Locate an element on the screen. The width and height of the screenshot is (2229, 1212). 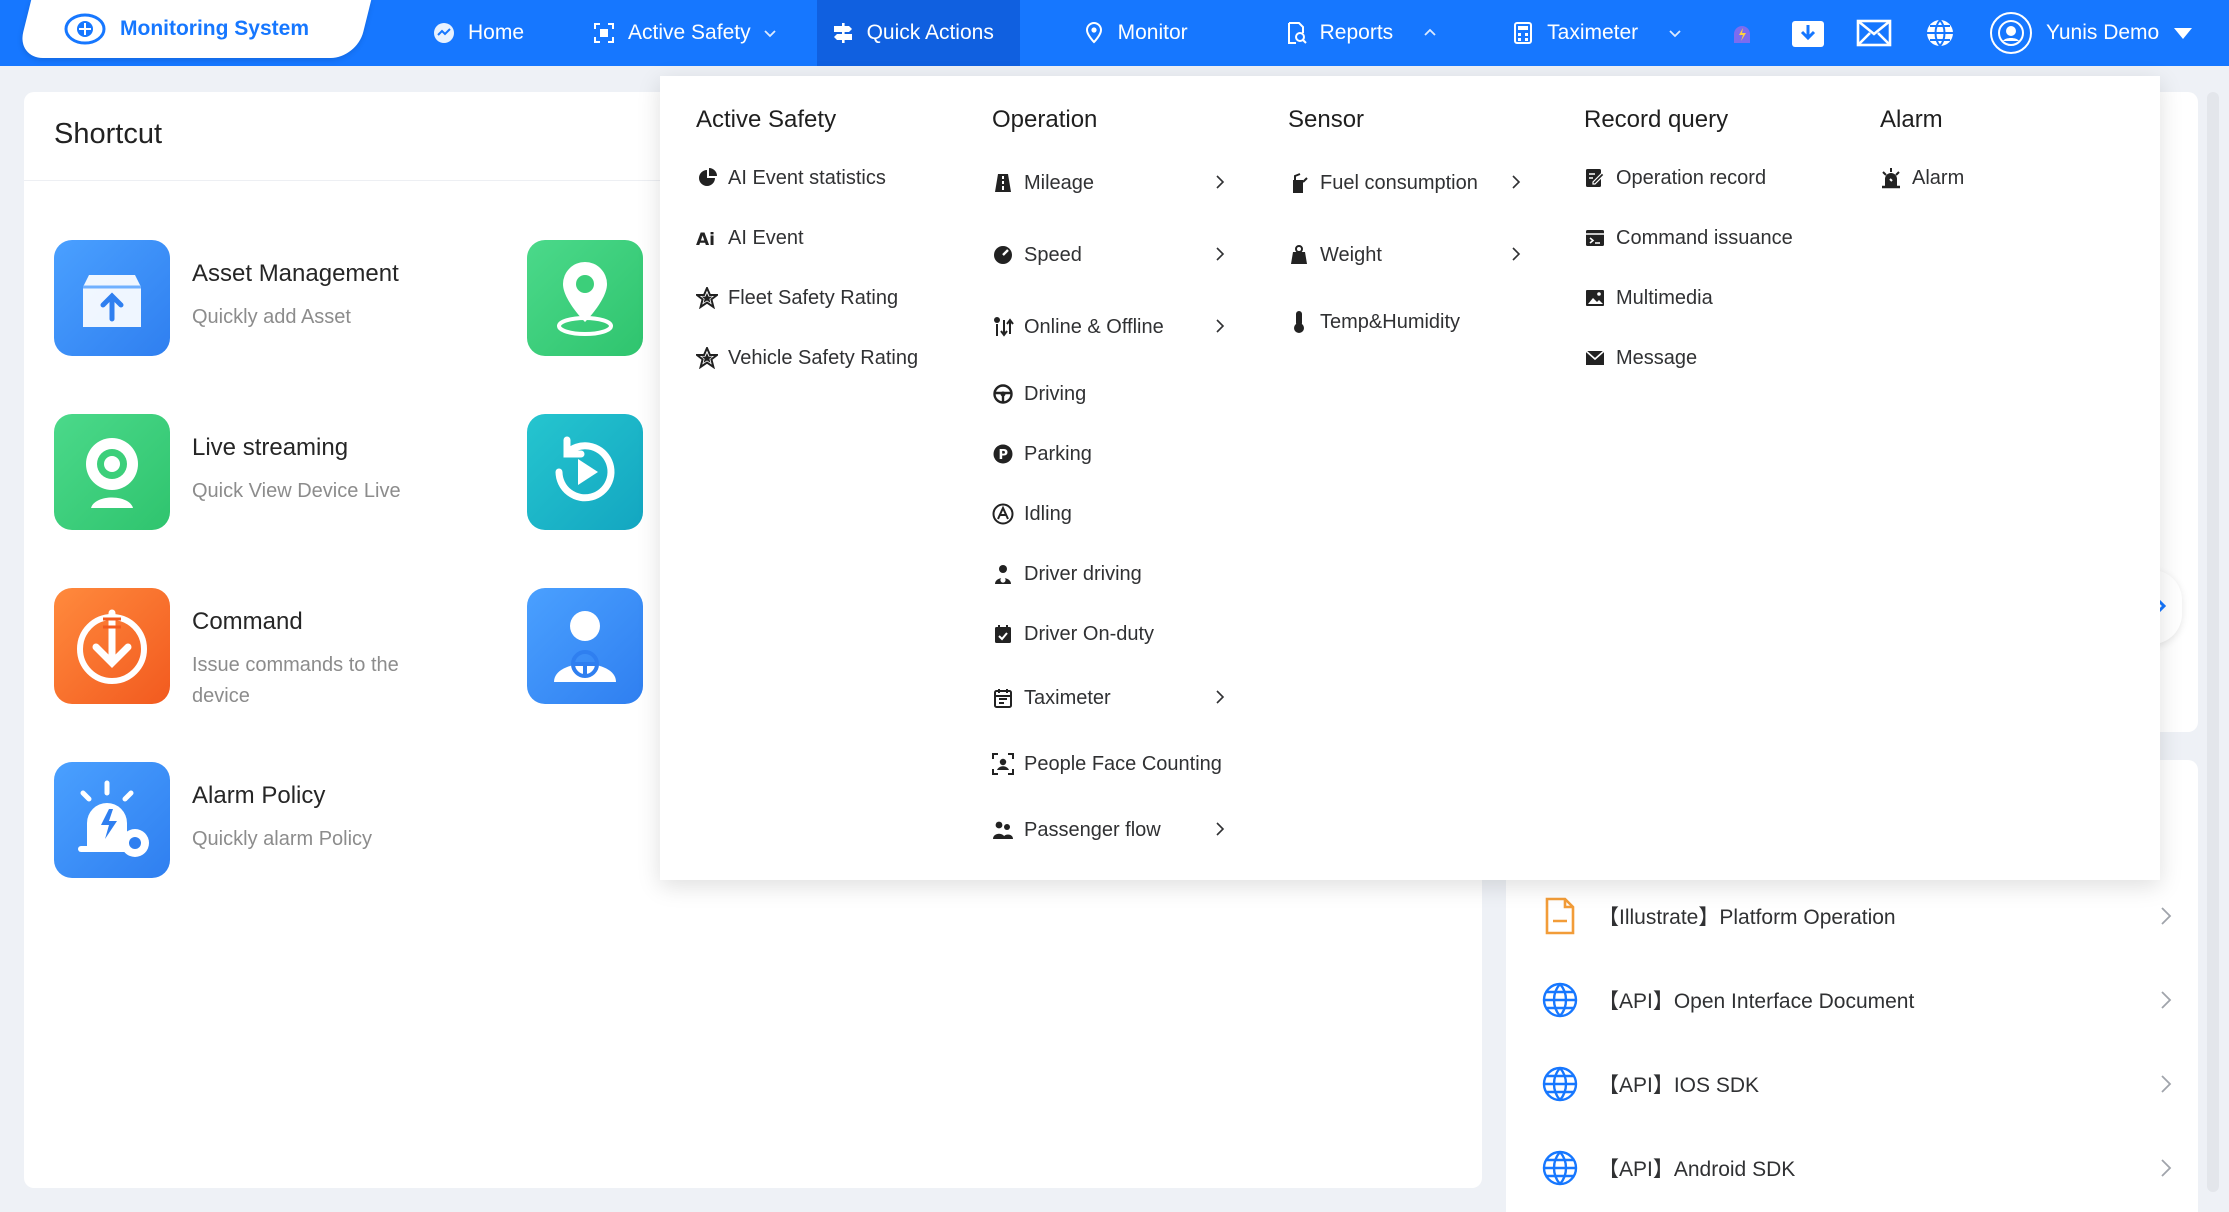
message-button is located at coordinates (1874, 33).